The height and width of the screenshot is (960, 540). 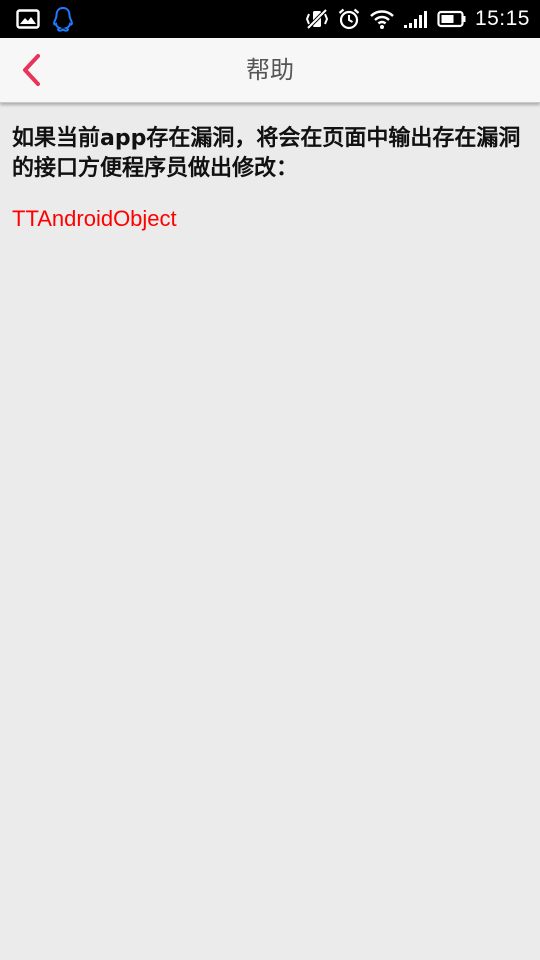 What do you see at coordinates (266, 153) in the screenshot?
I see `help-description: 如果当前app存在漏洞，将会在页面中输出存在漏洞的接口方便程序员做出修改：` at bounding box center [266, 153].